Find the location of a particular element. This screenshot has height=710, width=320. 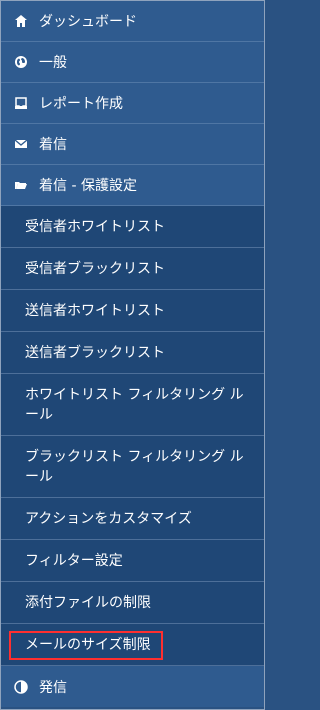

submenu-label-recipient-blacklist: 受信者ブラックリスト is located at coordinates (95, 268).